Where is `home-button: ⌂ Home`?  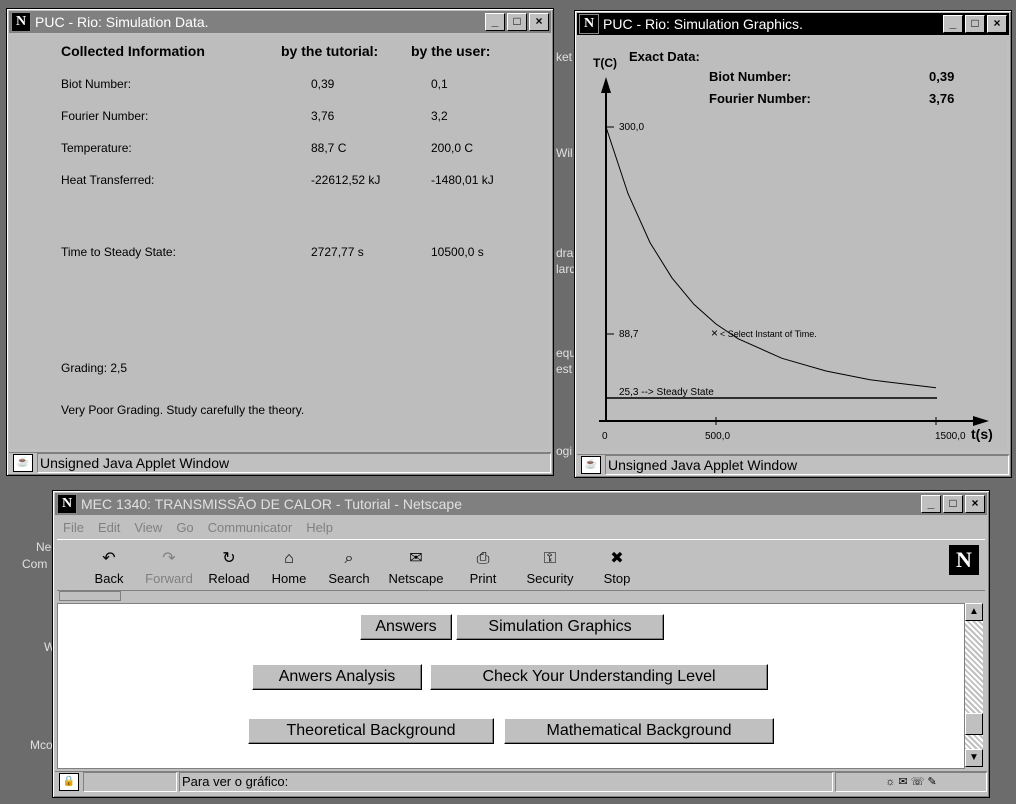 home-button: ⌂ Home is located at coordinates (289, 570).